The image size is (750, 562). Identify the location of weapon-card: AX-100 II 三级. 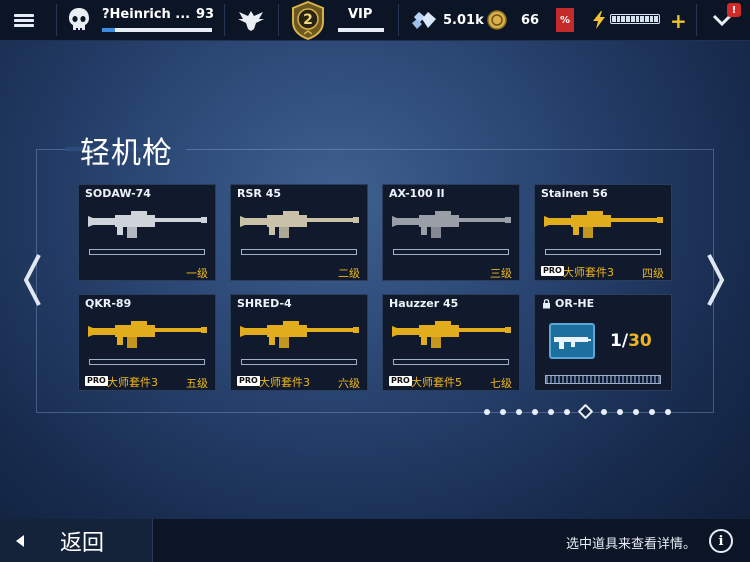
(451, 232).